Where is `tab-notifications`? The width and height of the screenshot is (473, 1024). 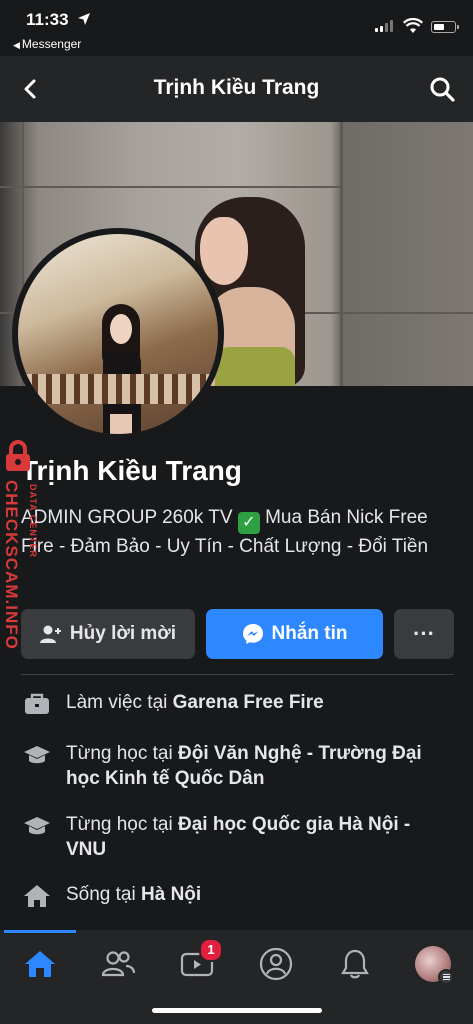
tab-notifications is located at coordinates (355, 964).